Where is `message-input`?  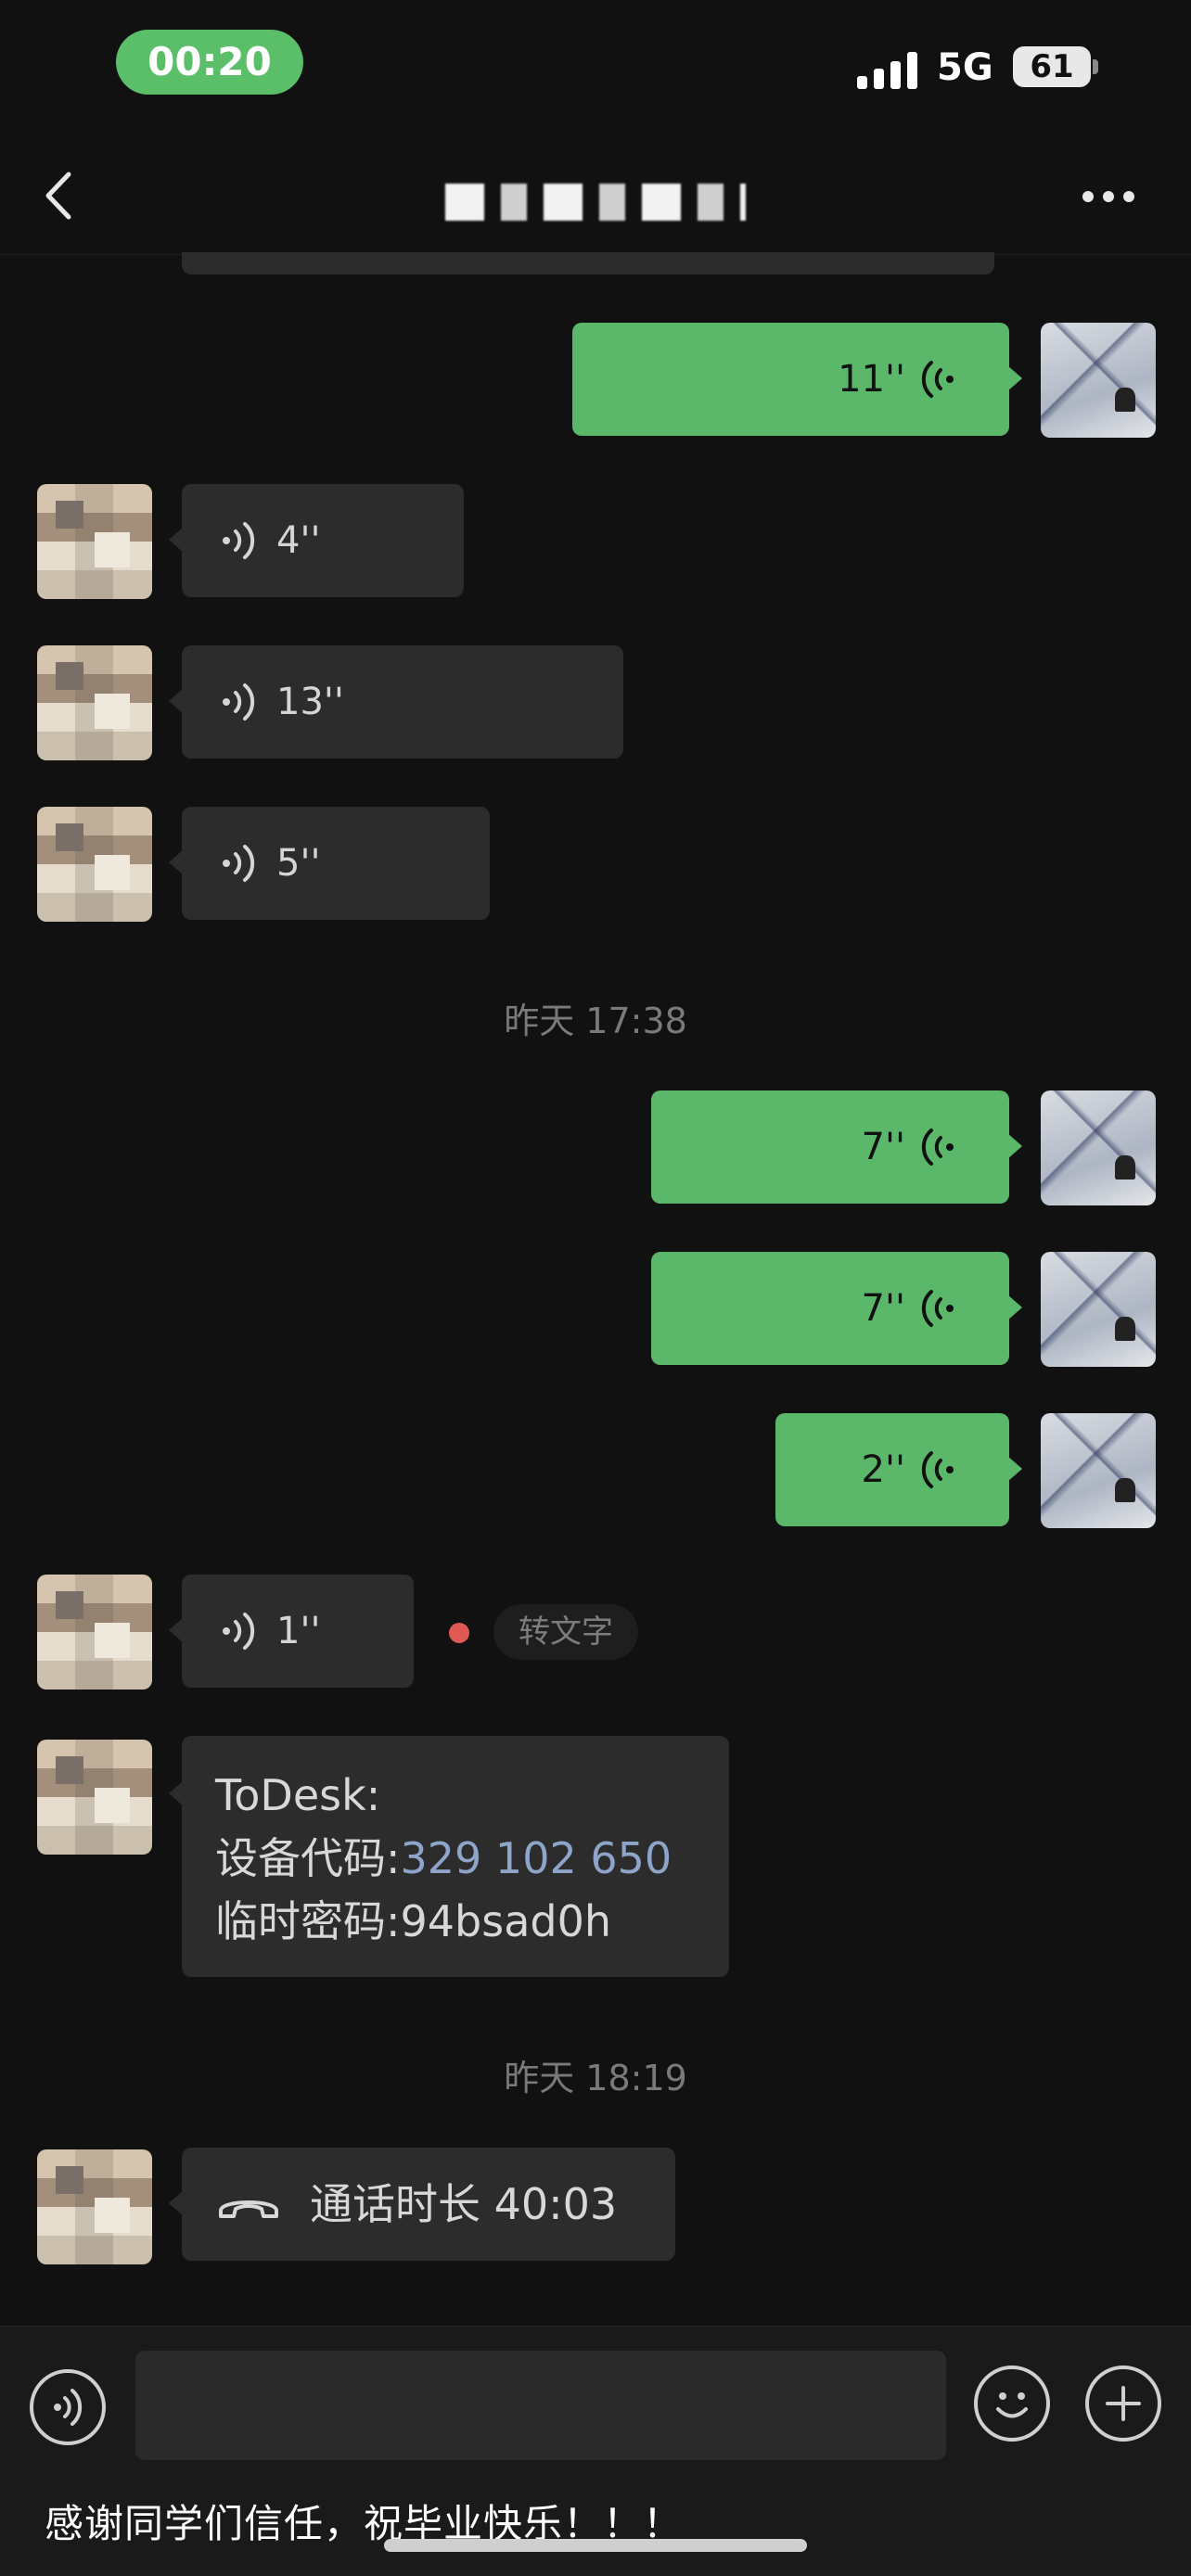 message-input is located at coordinates (540, 2406).